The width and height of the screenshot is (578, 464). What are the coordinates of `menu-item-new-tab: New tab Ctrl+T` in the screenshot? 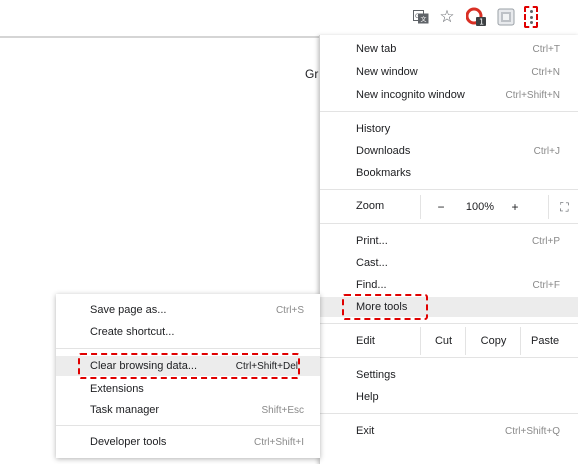 It's located at (449, 49).